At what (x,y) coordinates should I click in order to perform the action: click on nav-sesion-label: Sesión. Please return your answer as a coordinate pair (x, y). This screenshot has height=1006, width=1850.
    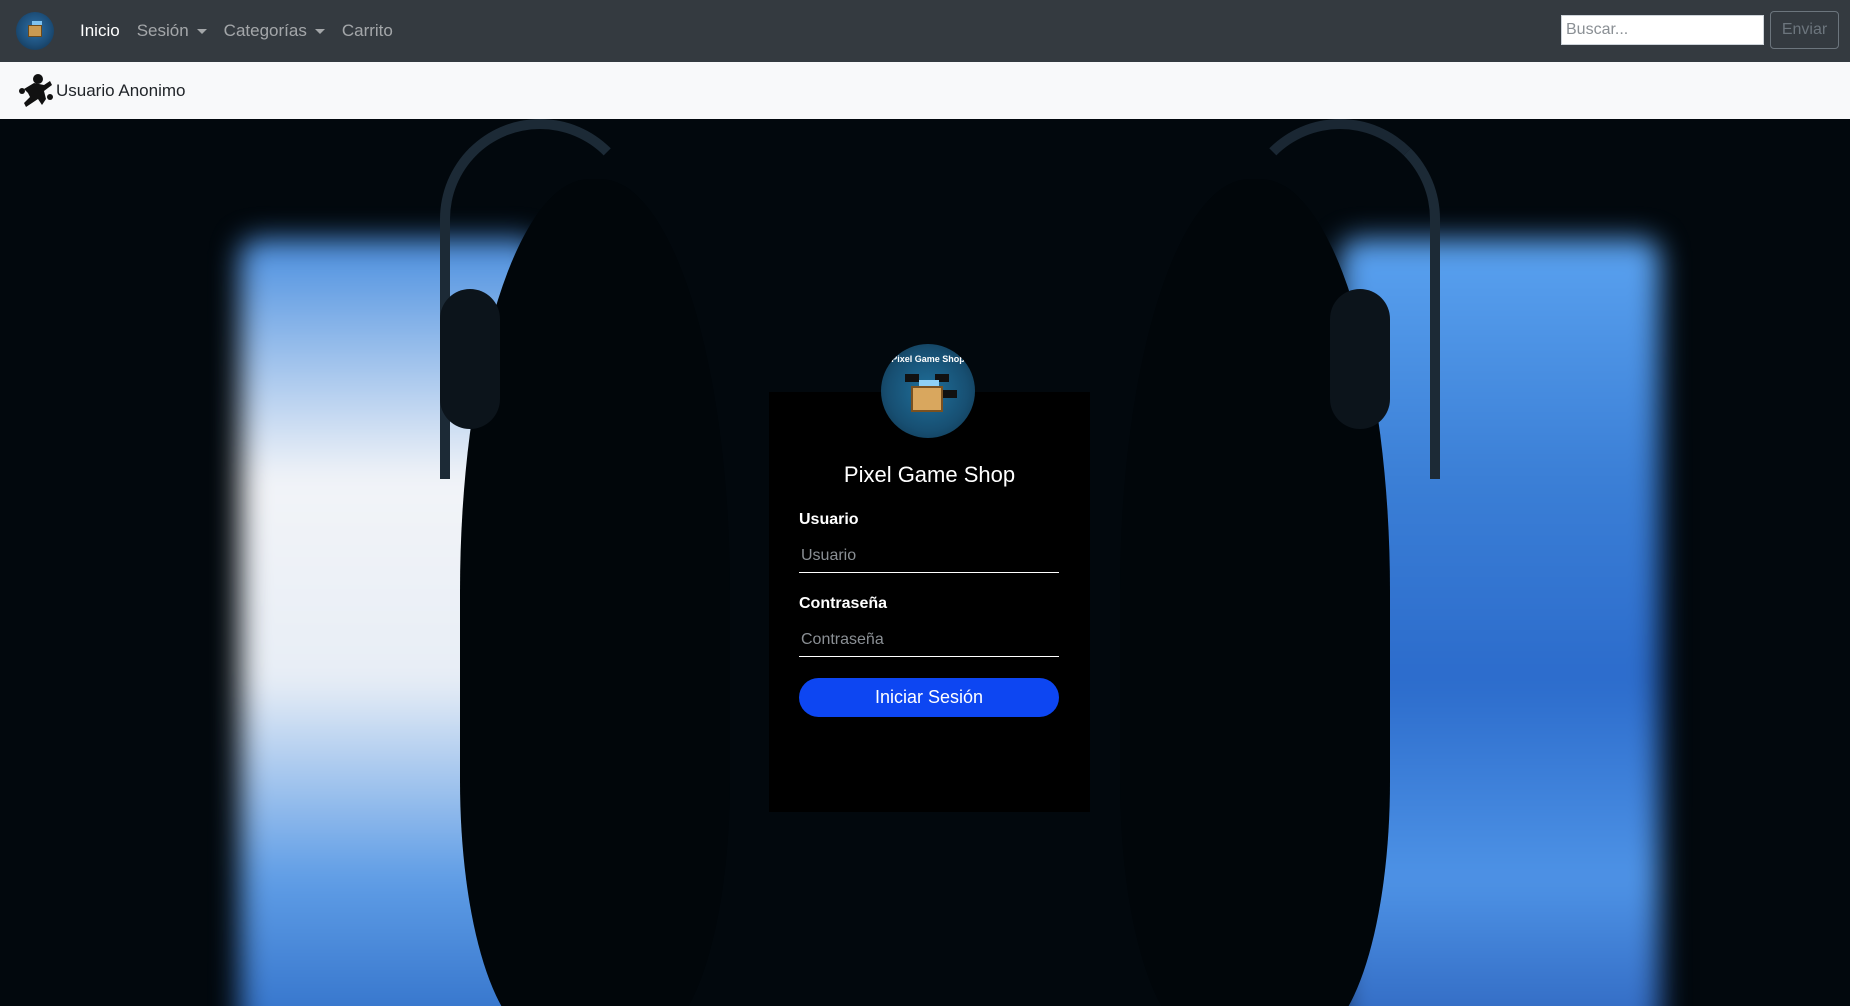
    Looking at the image, I should click on (162, 30).